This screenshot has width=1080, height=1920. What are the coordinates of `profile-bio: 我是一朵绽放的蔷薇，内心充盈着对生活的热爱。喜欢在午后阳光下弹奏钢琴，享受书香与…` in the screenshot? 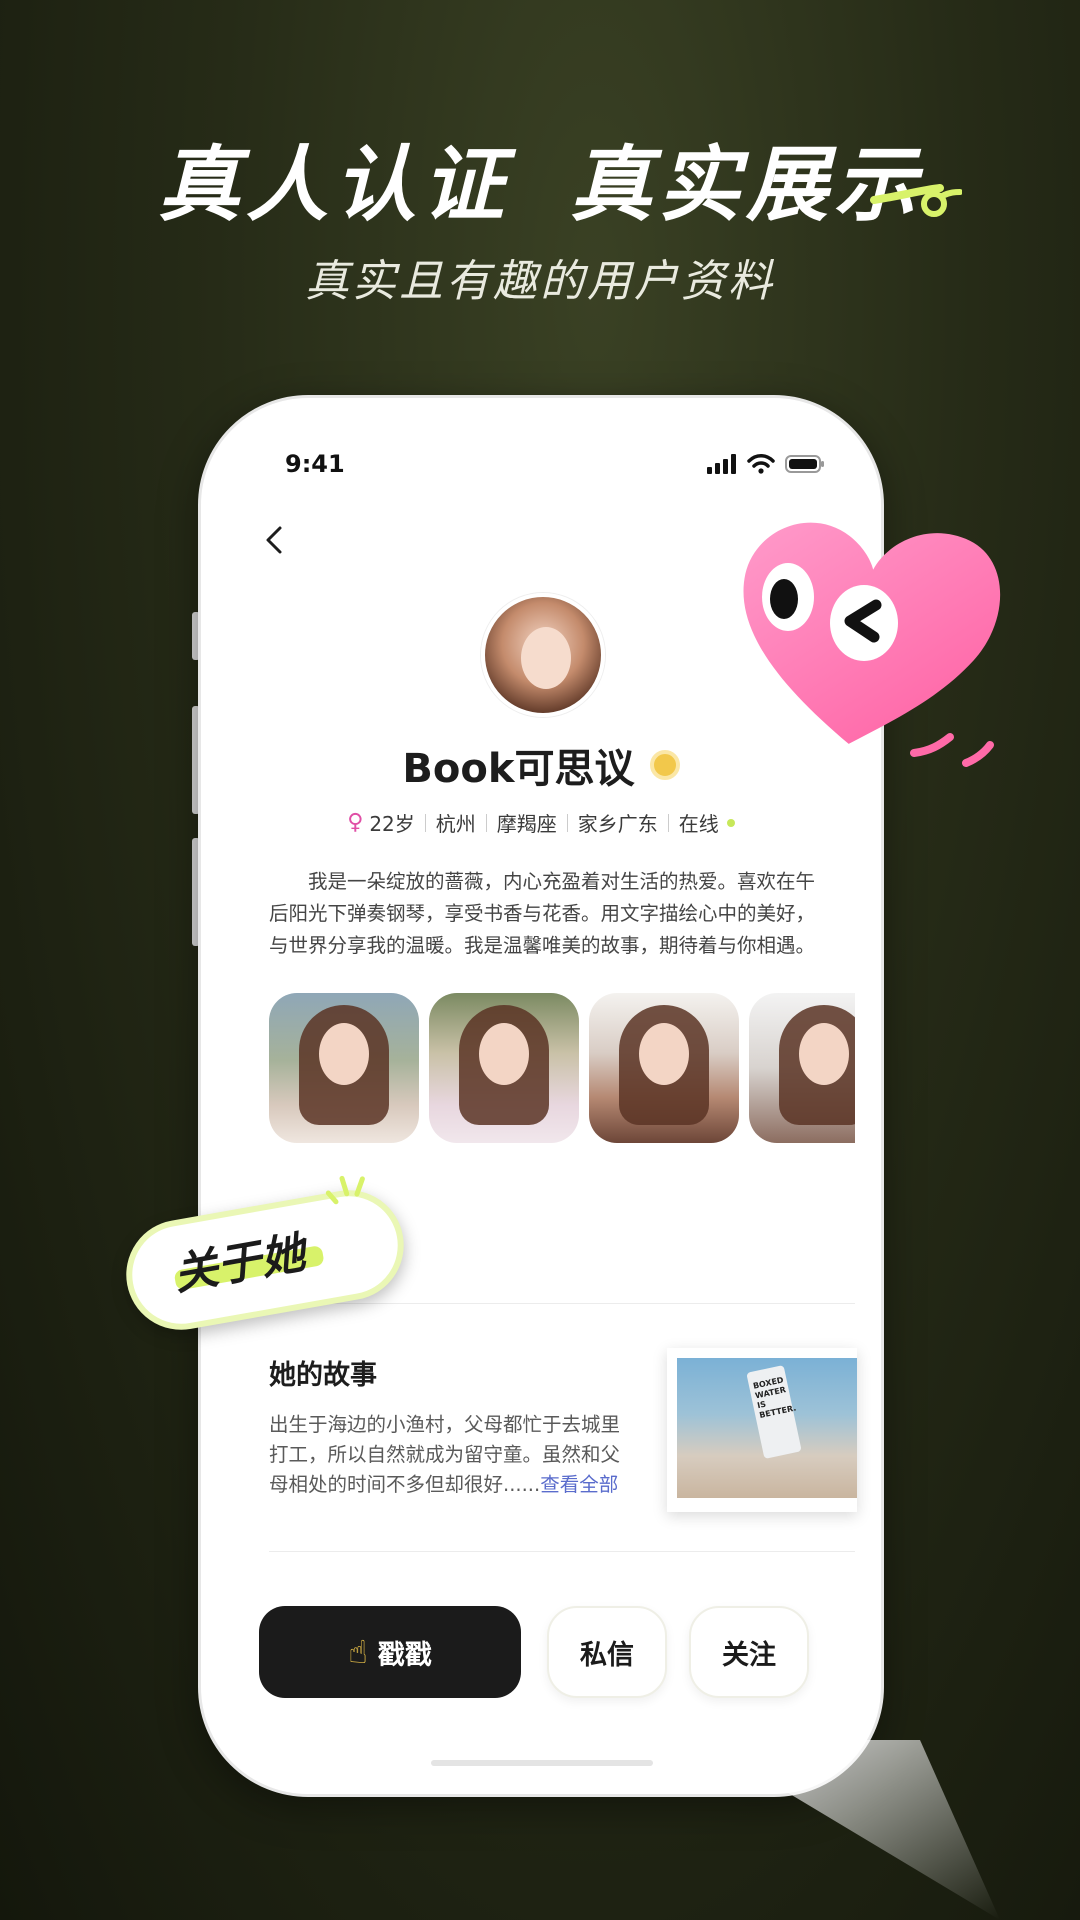 It's located at (542, 913).